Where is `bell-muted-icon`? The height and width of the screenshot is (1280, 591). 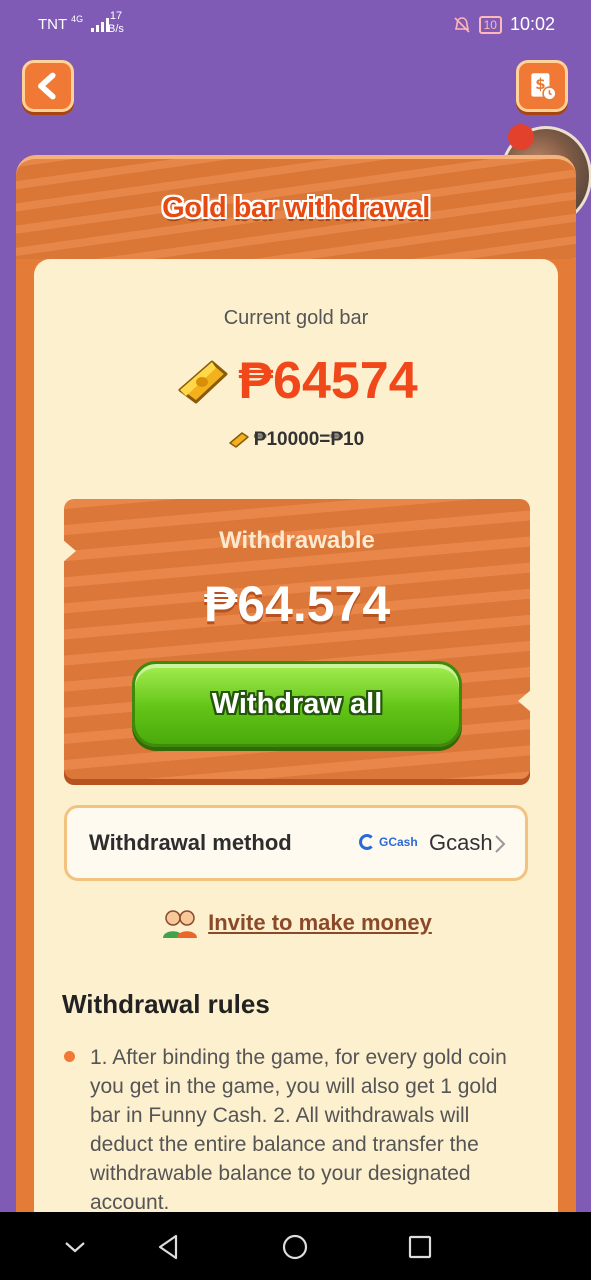 bell-muted-icon is located at coordinates (462, 24).